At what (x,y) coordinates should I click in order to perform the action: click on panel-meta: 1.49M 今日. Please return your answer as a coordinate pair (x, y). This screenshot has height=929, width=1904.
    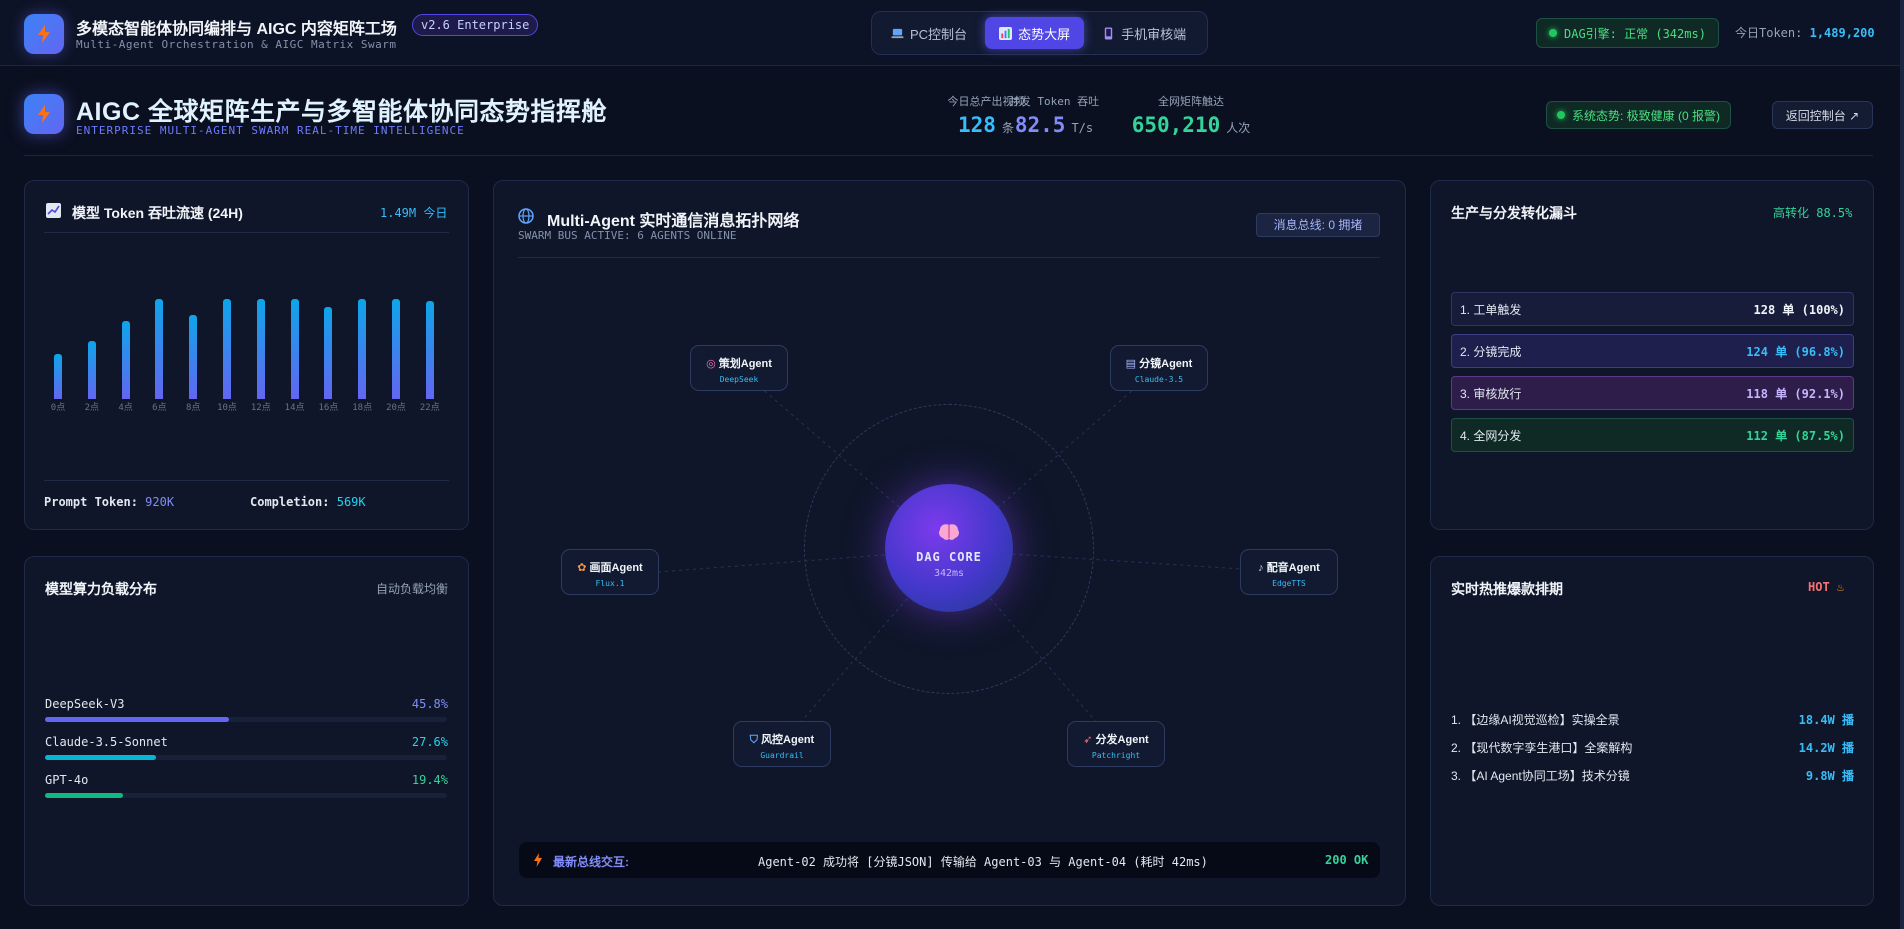
    Looking at the image, I should click on (414, 213).